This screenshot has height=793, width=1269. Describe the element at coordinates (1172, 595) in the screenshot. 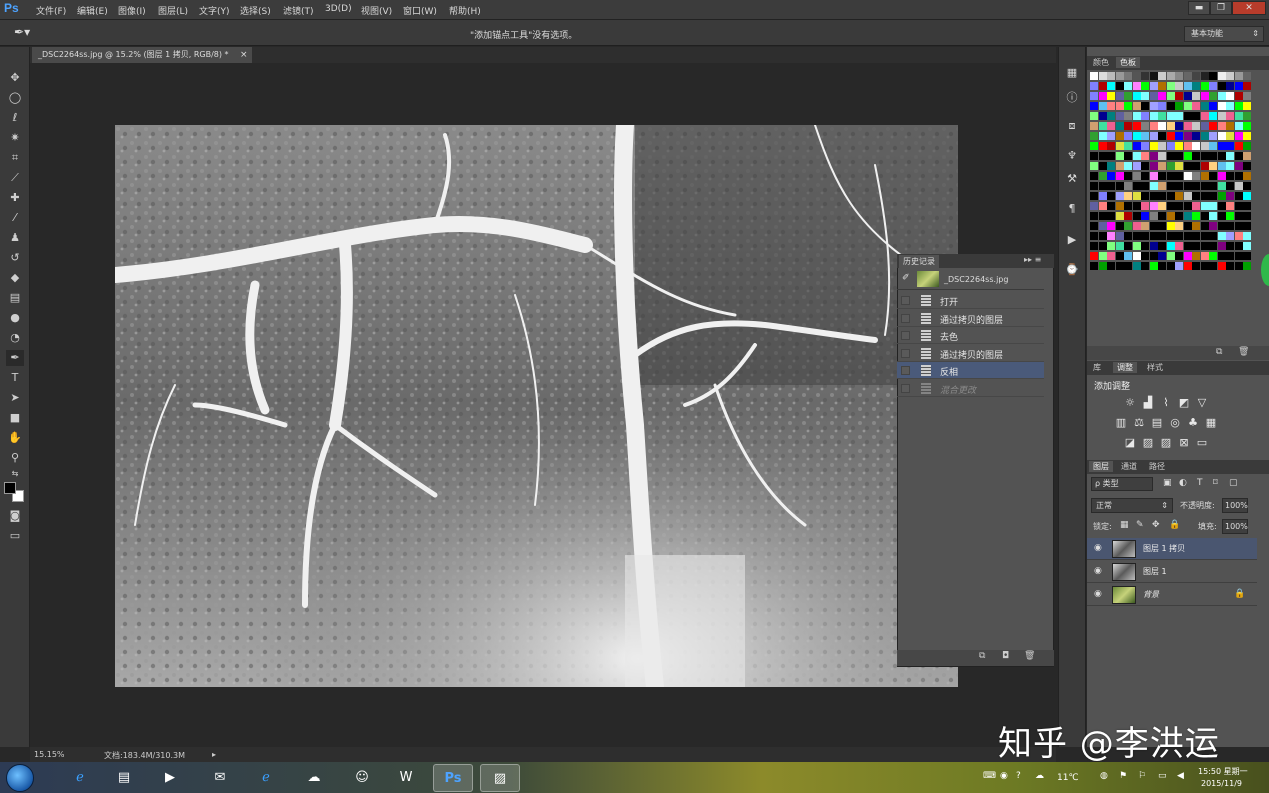

I see `layer-row: ◉ 背景 🔒` at that location.